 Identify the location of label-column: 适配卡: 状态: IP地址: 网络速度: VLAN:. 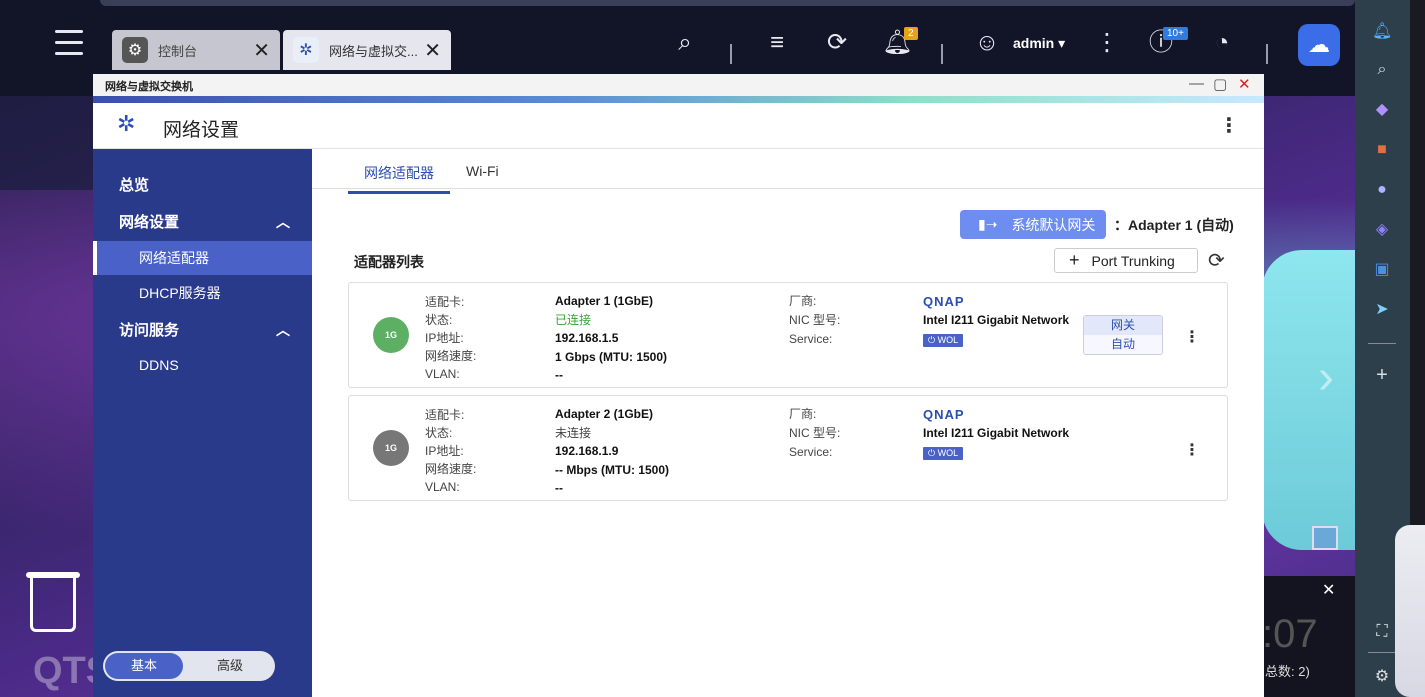
(450, 451).